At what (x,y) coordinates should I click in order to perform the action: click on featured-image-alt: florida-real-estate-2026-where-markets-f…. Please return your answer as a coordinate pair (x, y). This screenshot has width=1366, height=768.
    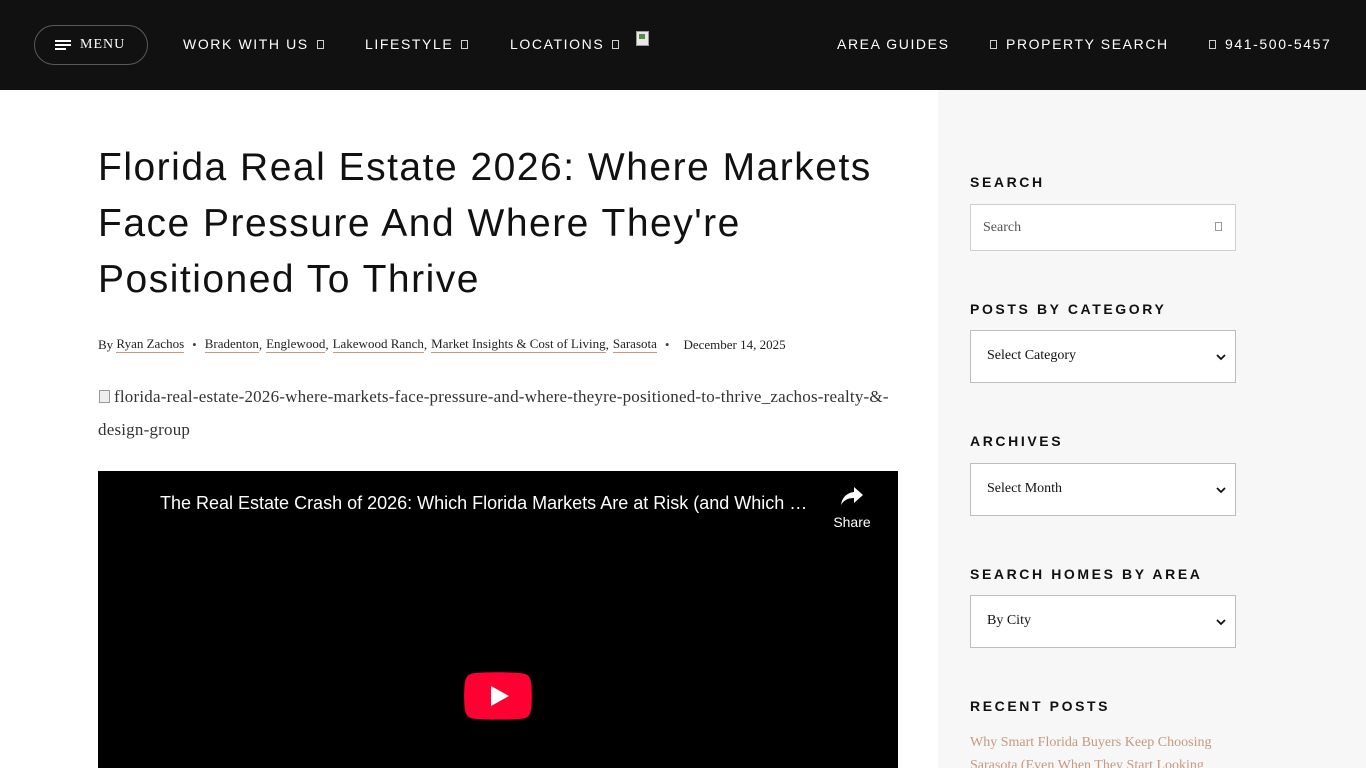
    Looking at the image, I should click on (493, 413).